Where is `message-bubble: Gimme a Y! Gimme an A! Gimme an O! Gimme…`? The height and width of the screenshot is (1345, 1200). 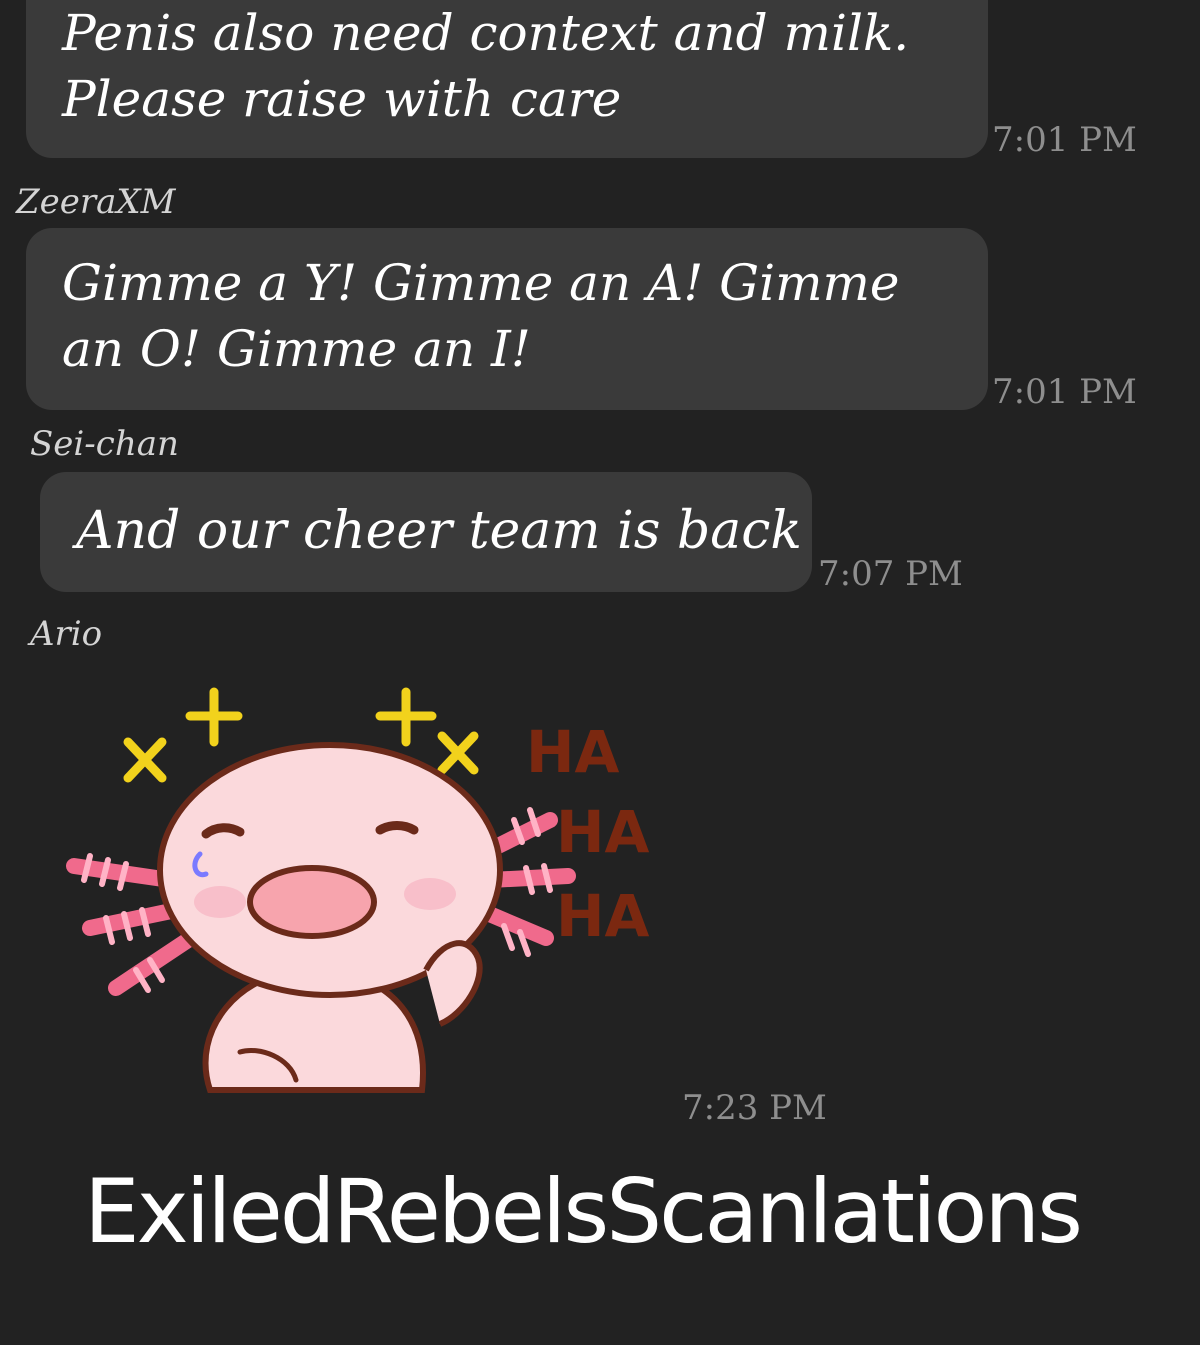 message-bubble: Gimme a Y! Gimme an A! Gimme an O! Gimme… is located at coordinates (507, 319).